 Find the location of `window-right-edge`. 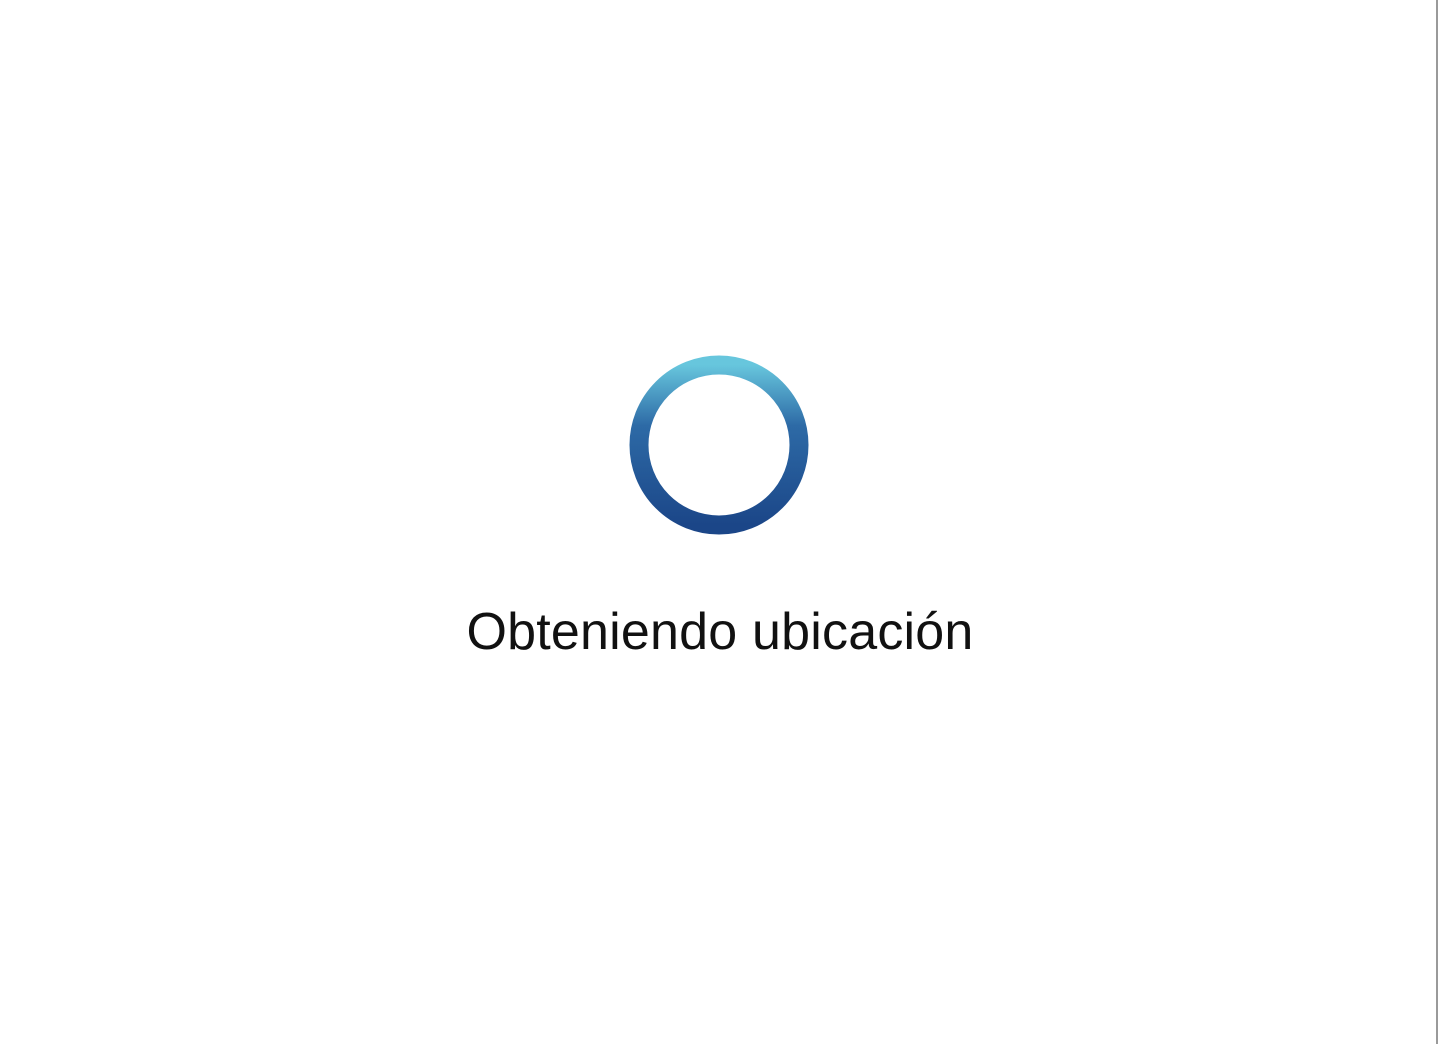

window-right-edge is located at coordinates (1437, 522).